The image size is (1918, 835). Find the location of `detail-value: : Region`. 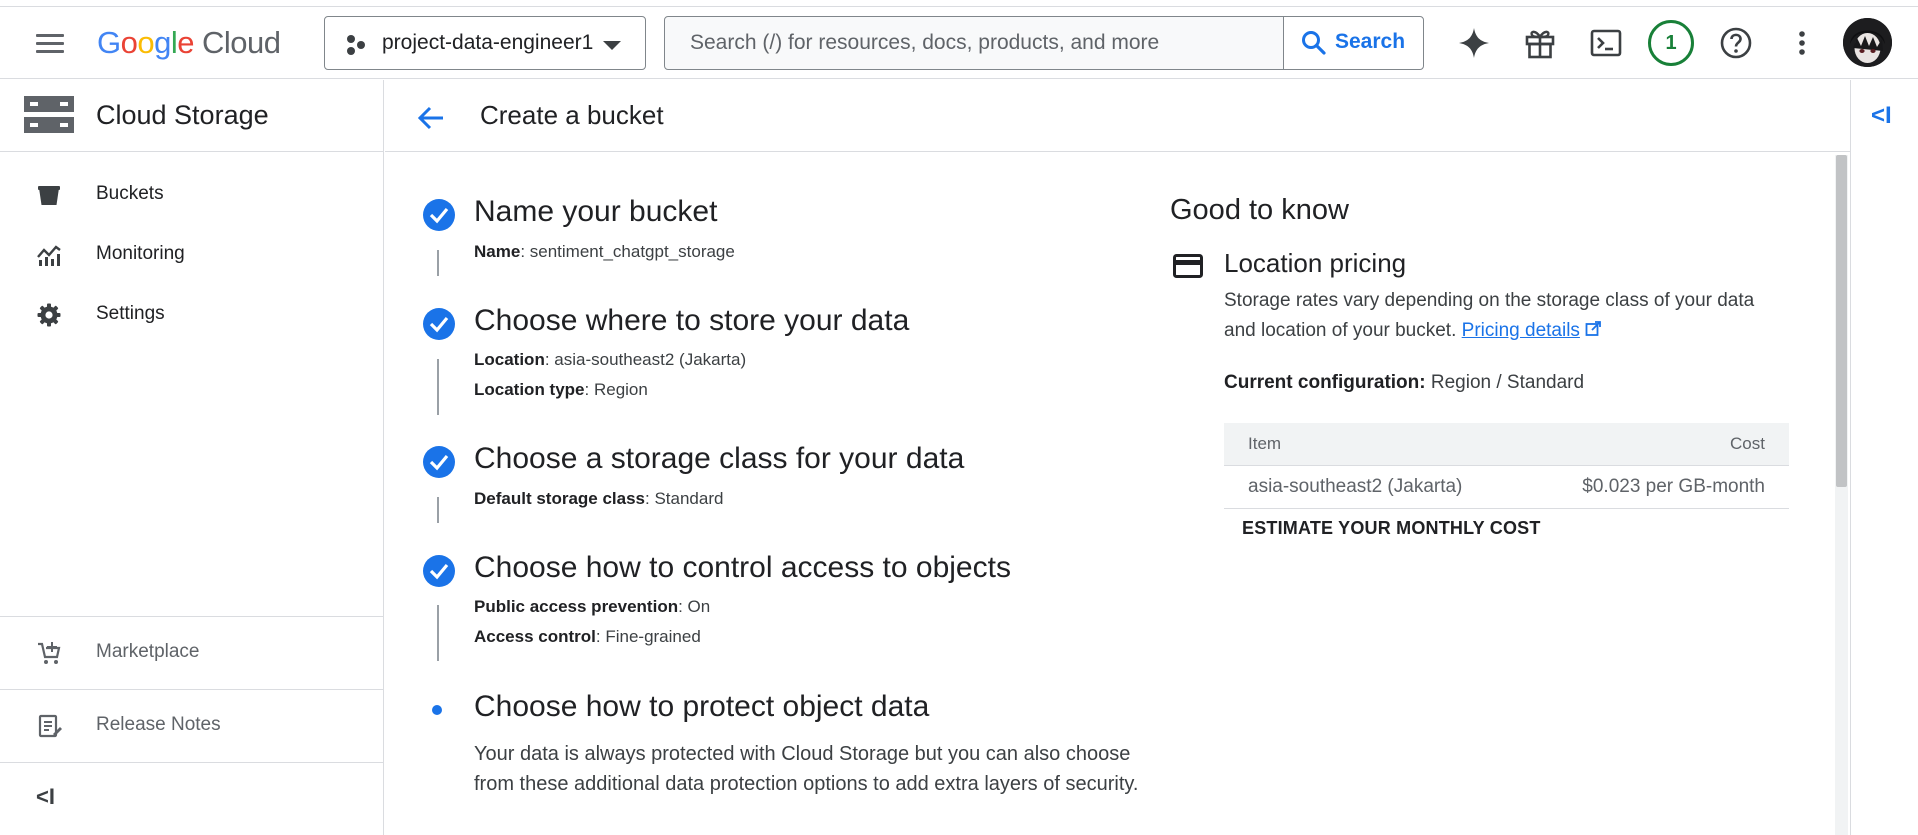

detail-value: : Region is located at coordinates (616, 389).